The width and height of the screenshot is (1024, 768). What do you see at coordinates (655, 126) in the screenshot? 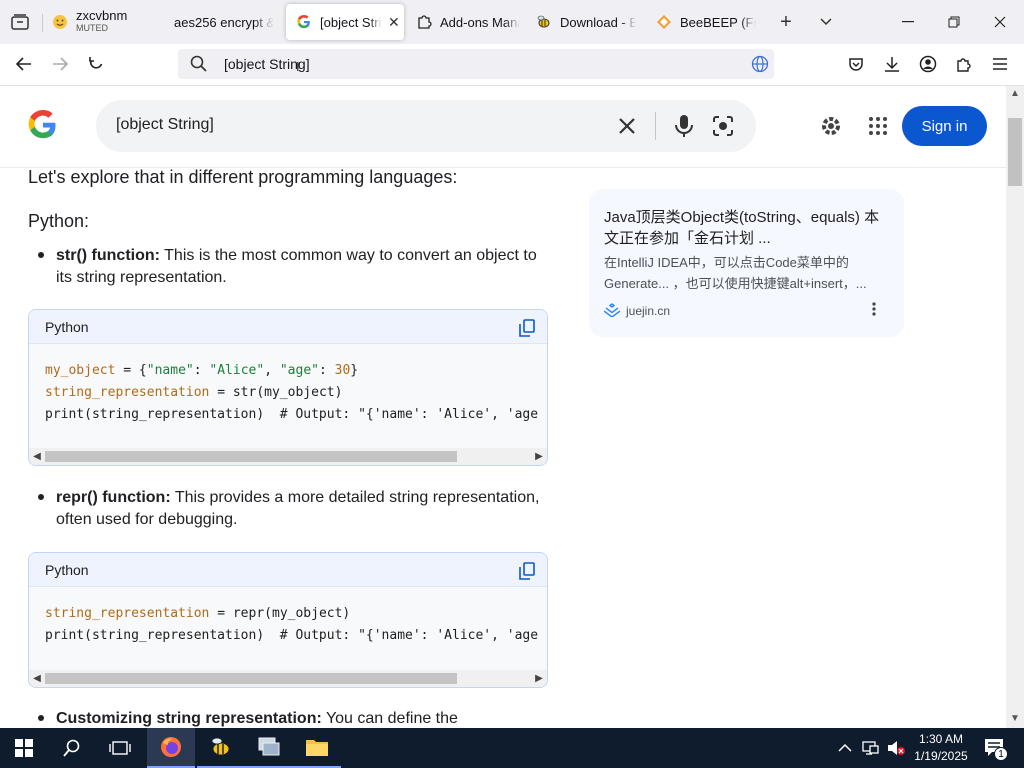
I see `search-divider` at bounding box center [655, 126].